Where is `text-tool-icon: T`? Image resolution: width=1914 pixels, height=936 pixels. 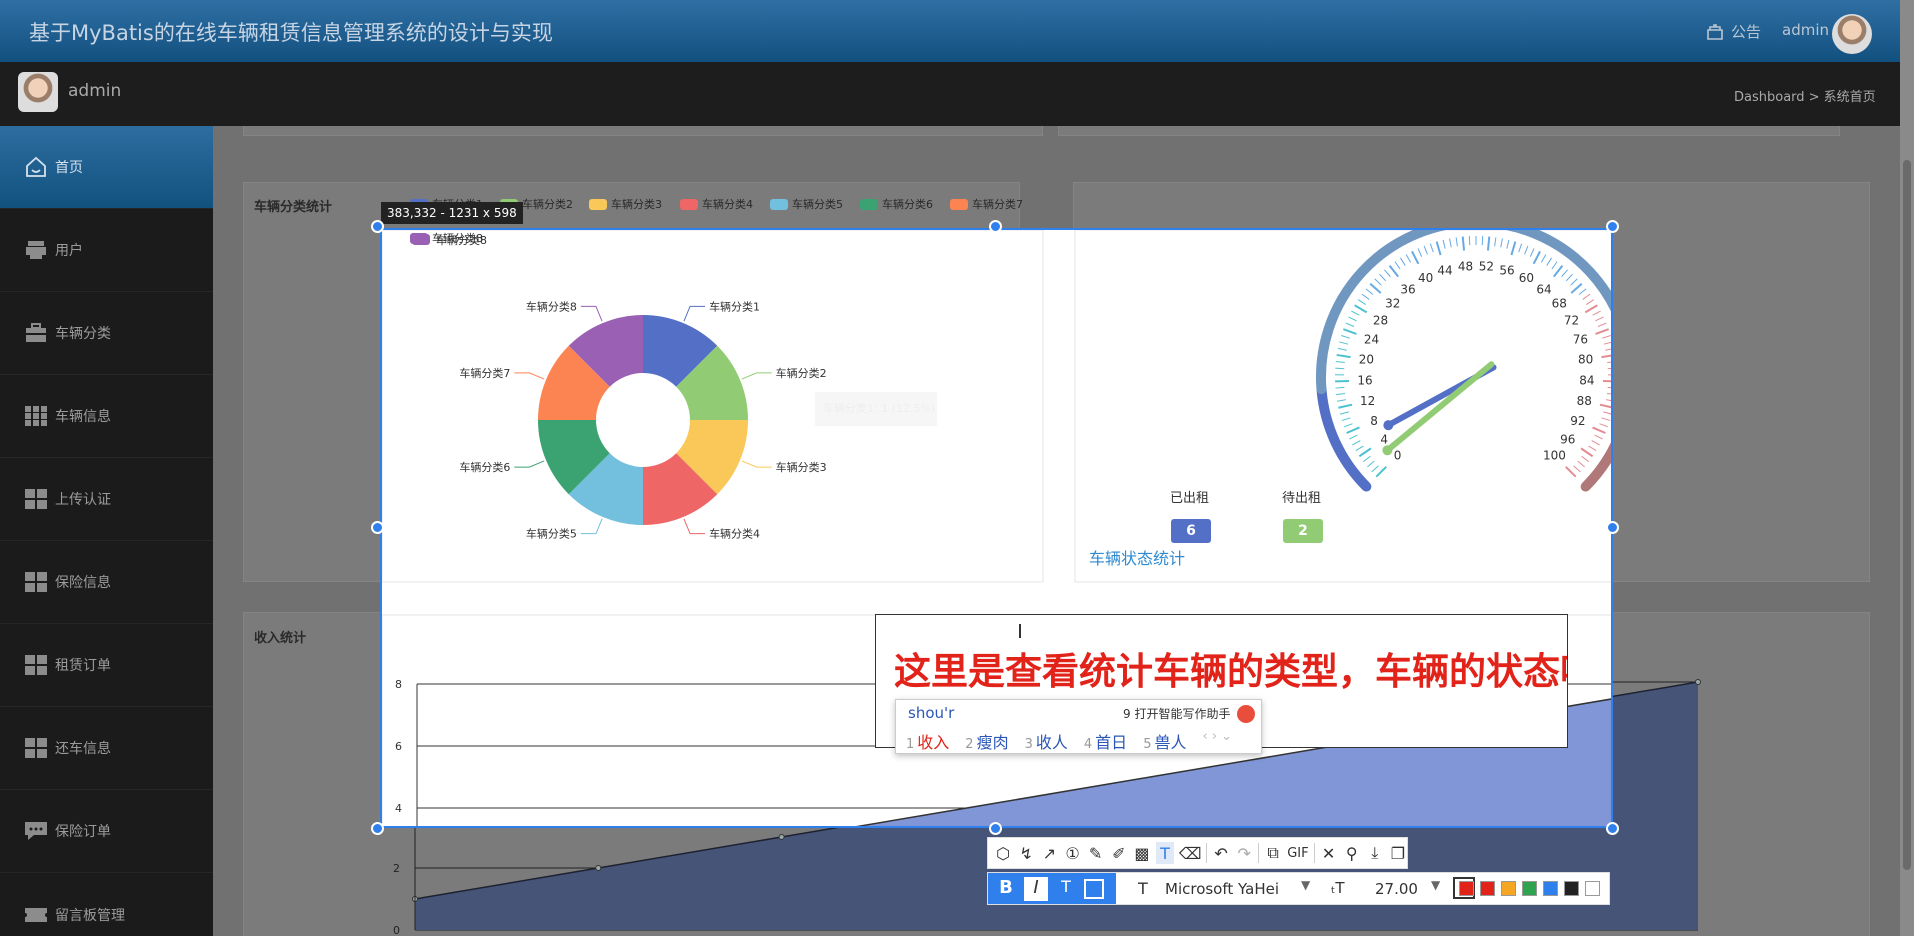 text-tool-icon: T is located at coordinates (1165, 853).